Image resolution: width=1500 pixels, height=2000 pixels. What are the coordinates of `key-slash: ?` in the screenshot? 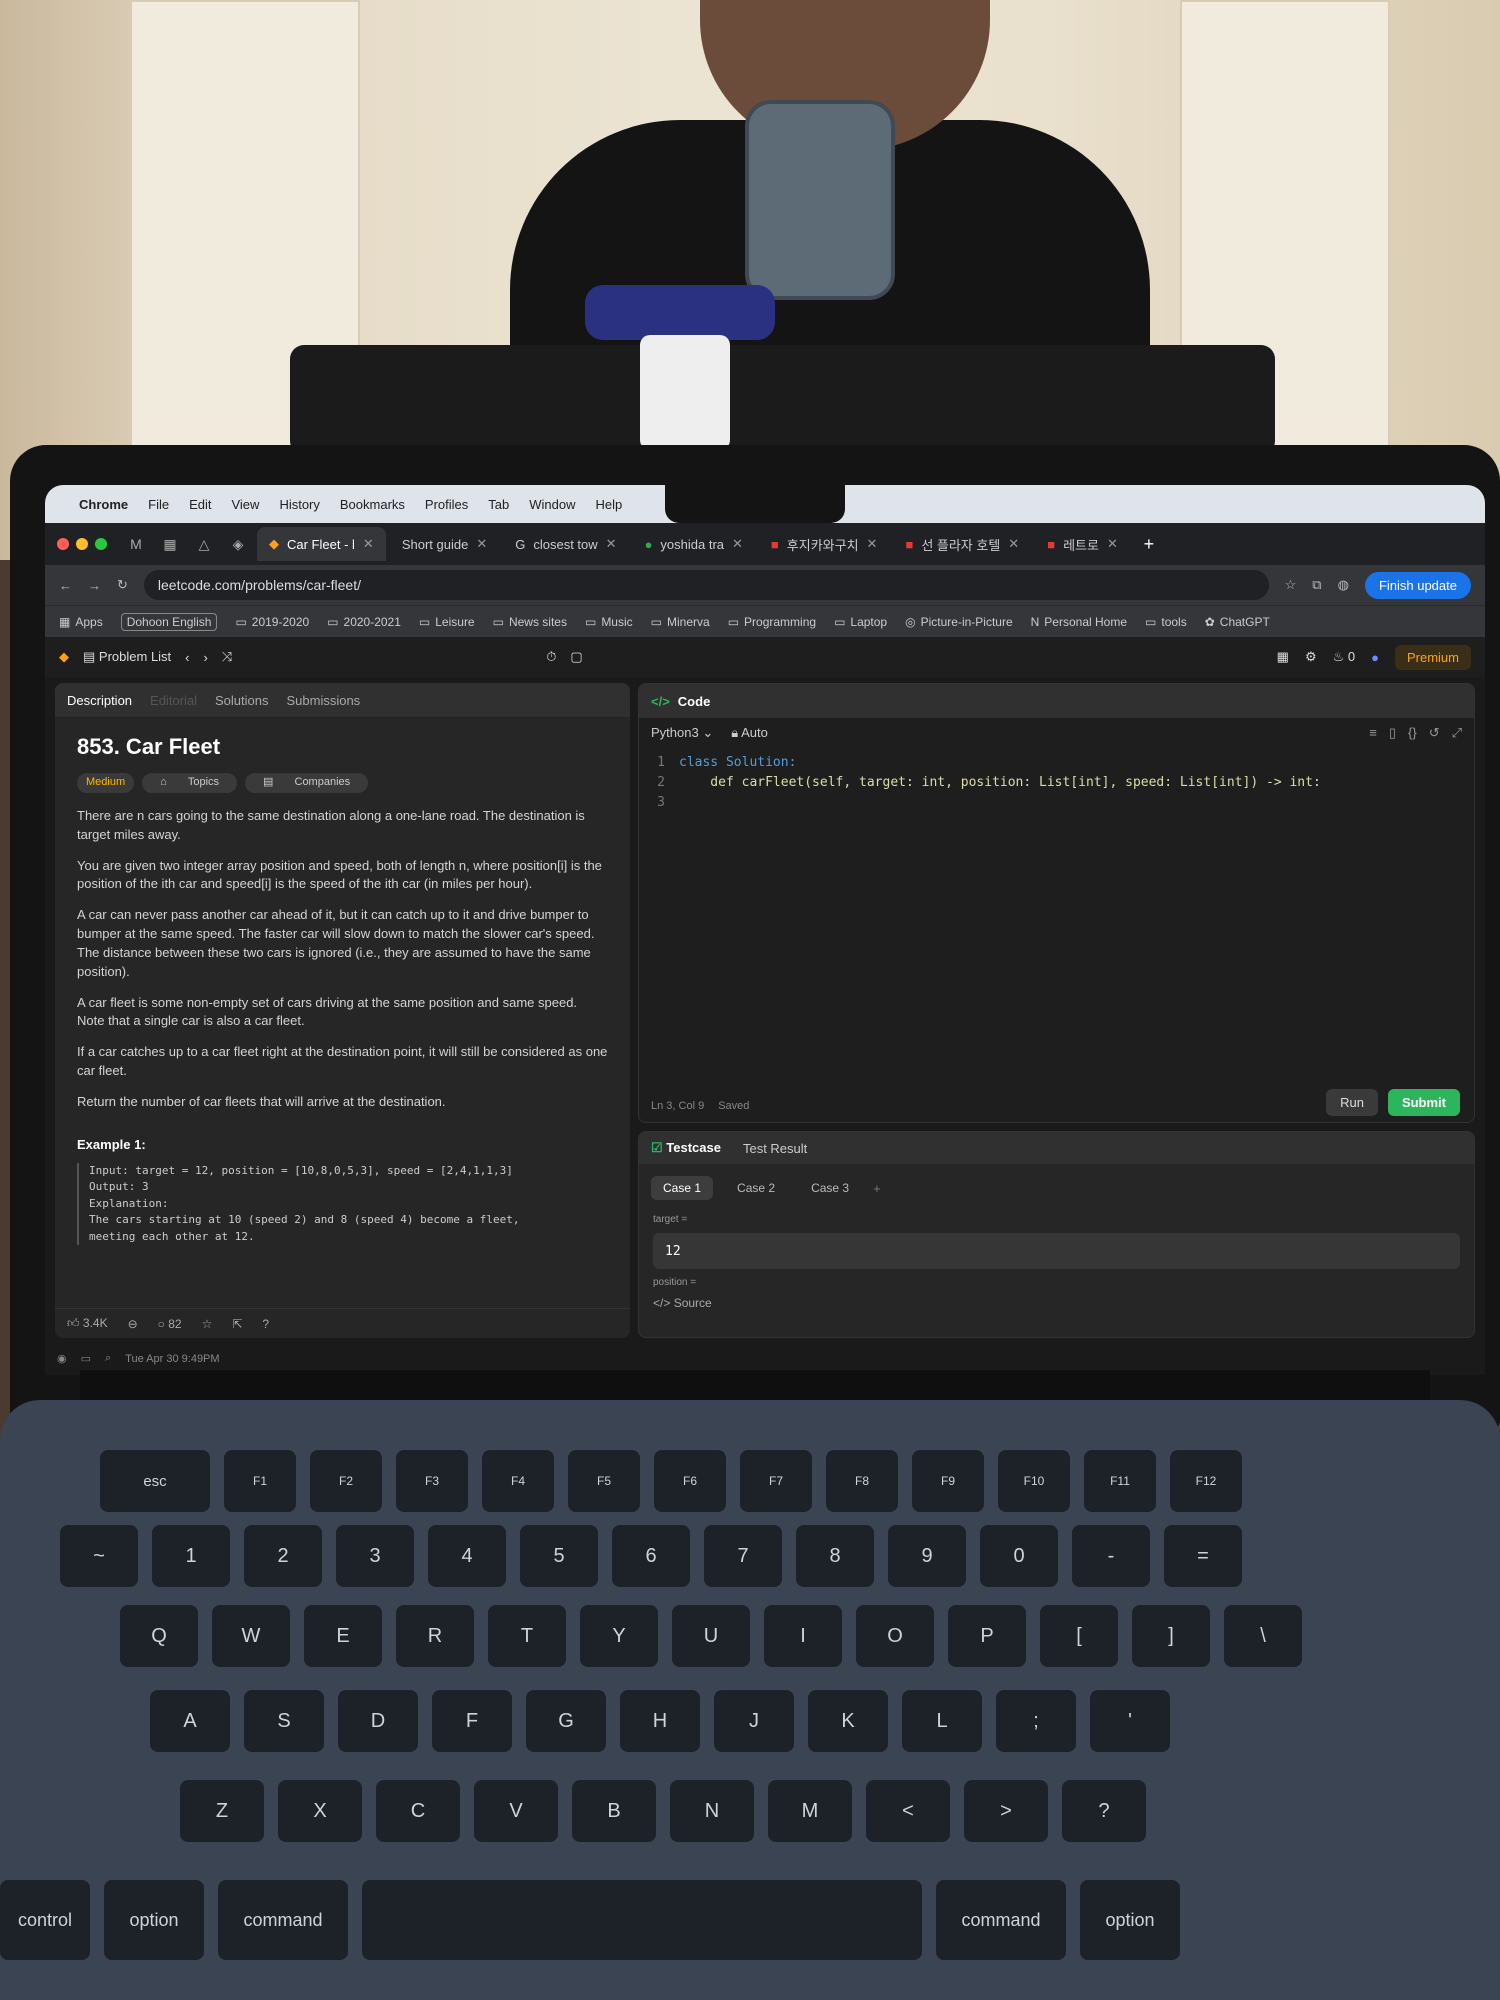 It's located at (1104, 1811).